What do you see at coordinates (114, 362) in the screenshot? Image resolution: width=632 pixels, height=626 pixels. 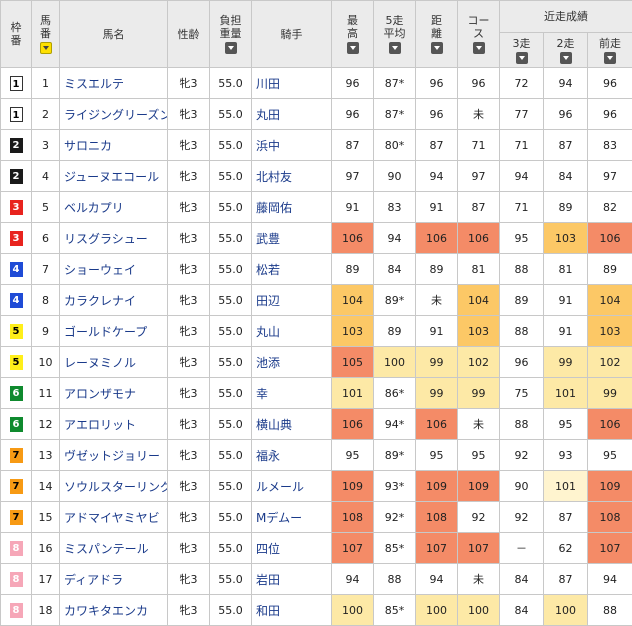 I see `horse-name-link: レーヌミノル` at bounding box center [114, 362].